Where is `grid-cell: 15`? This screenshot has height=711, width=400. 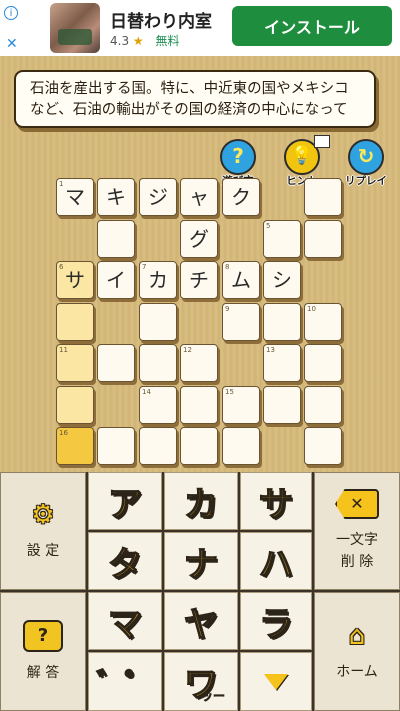 grid-cell: 15 is located at coordinates (241, 405).